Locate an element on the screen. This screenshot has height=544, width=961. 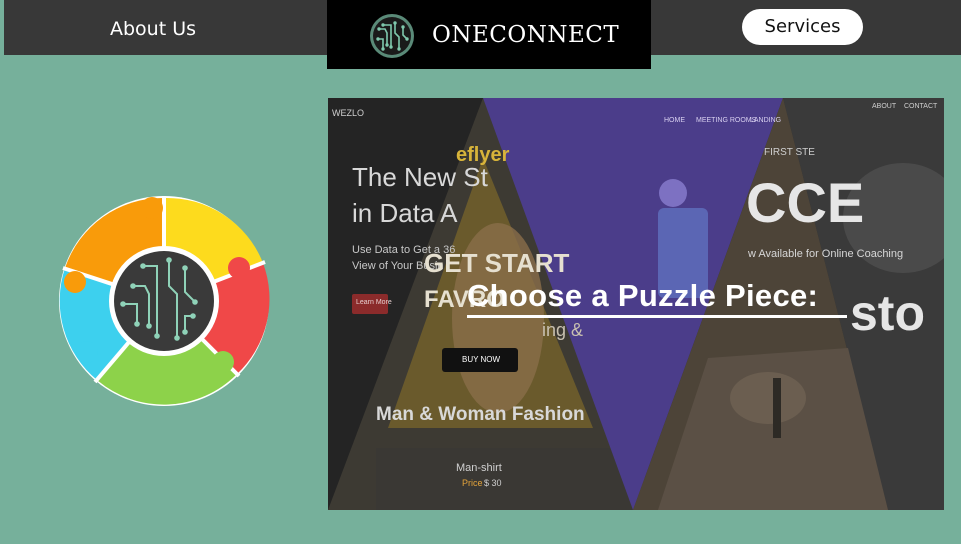
puzzle-wheel-icon is located at coordinates (164, 301).